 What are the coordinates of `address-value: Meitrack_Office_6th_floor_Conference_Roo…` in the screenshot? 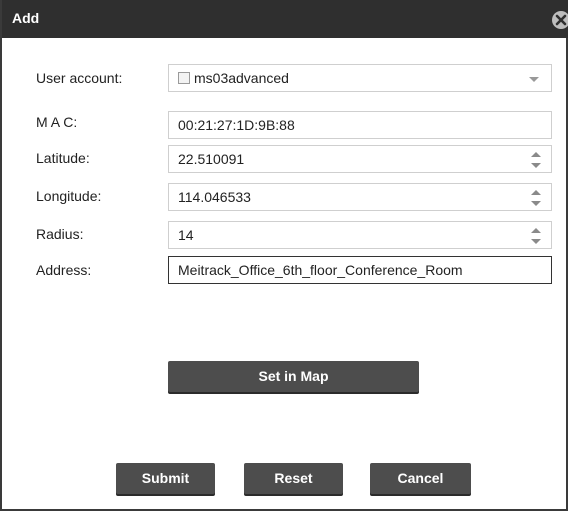 It's located at (320, 270).